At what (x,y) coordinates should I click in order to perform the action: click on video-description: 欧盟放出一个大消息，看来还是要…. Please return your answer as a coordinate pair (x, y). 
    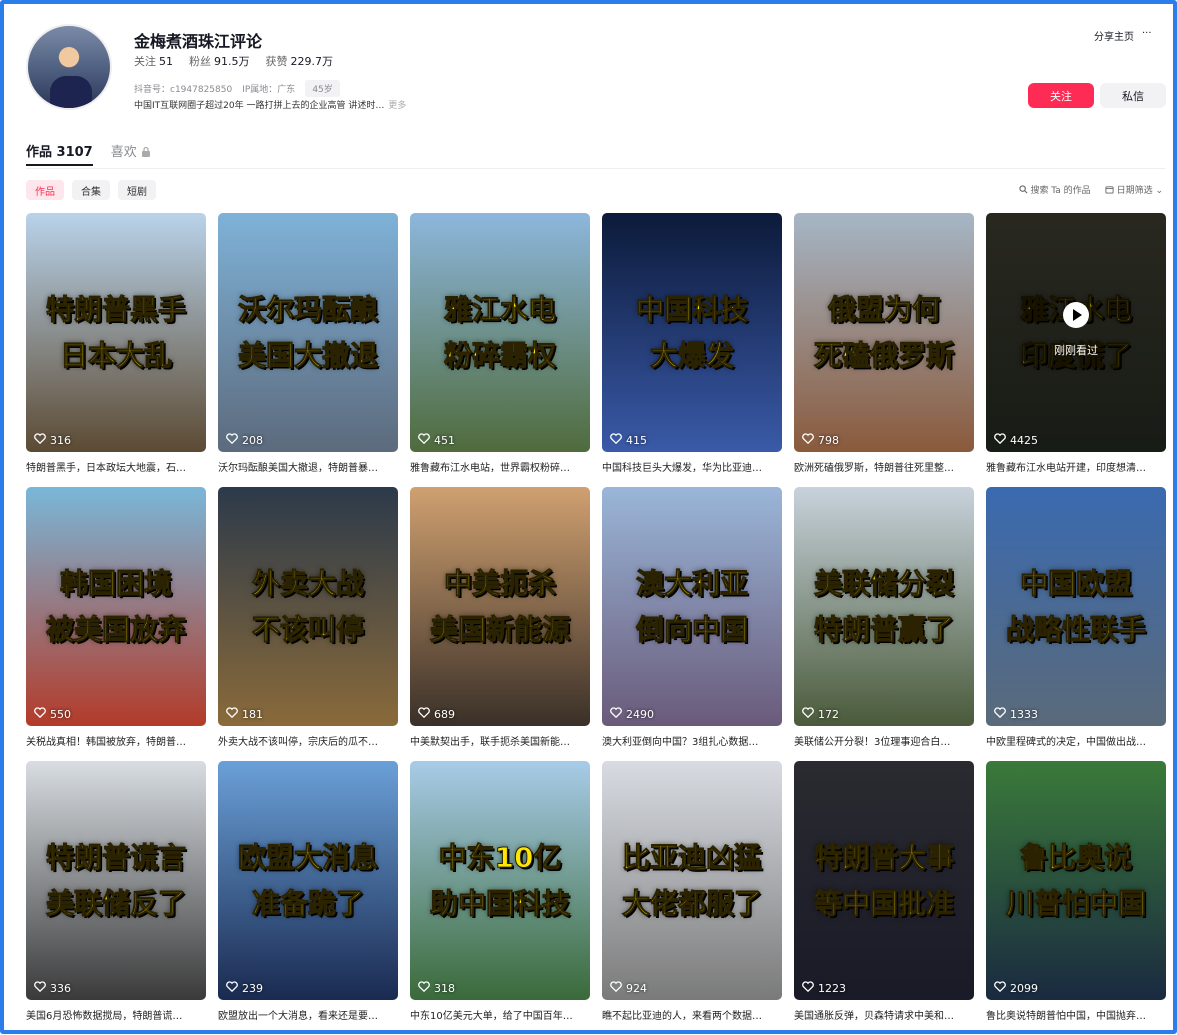
    Looking at the image, I should click on (308, 1014).